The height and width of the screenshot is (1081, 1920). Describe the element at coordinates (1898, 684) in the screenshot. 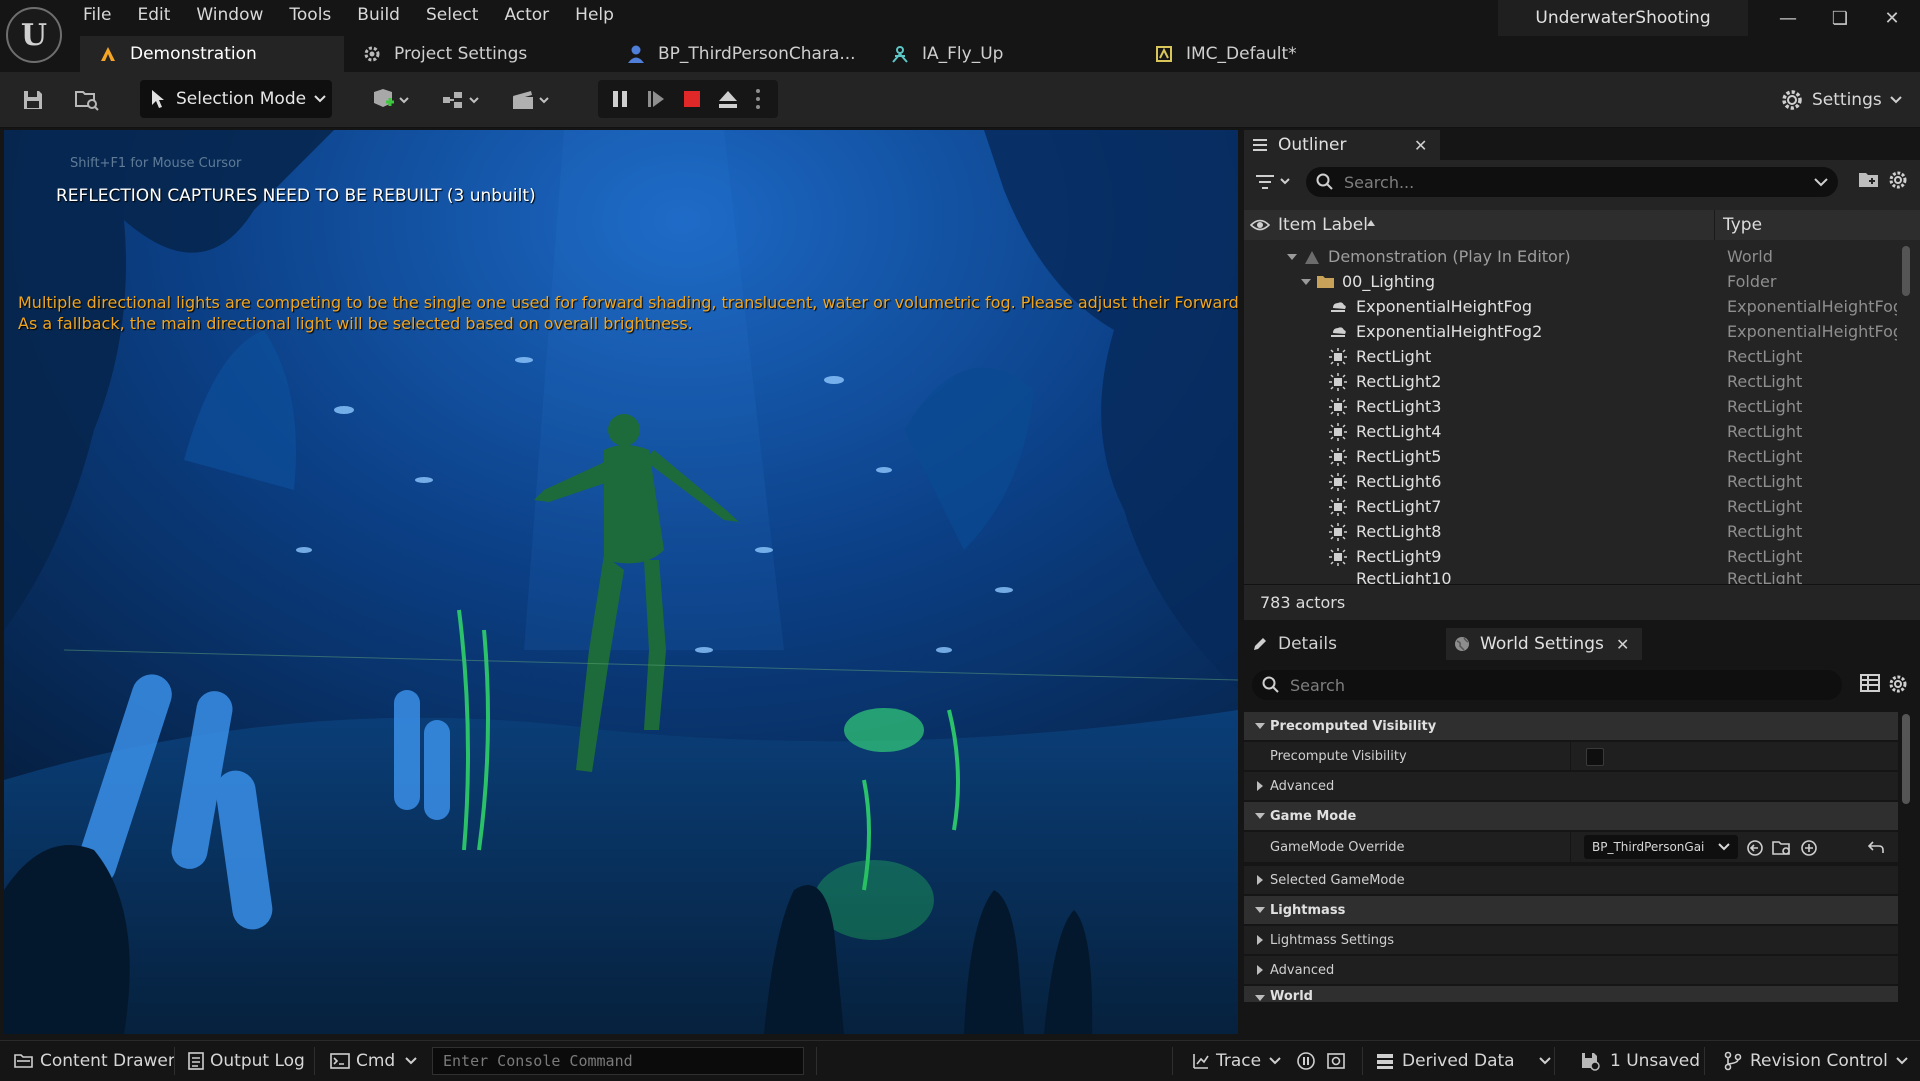

I see `details-settings-icon` at that location.